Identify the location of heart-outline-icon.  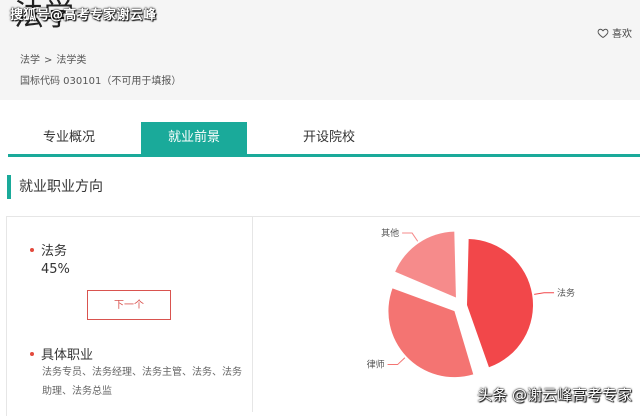
(603, 33).